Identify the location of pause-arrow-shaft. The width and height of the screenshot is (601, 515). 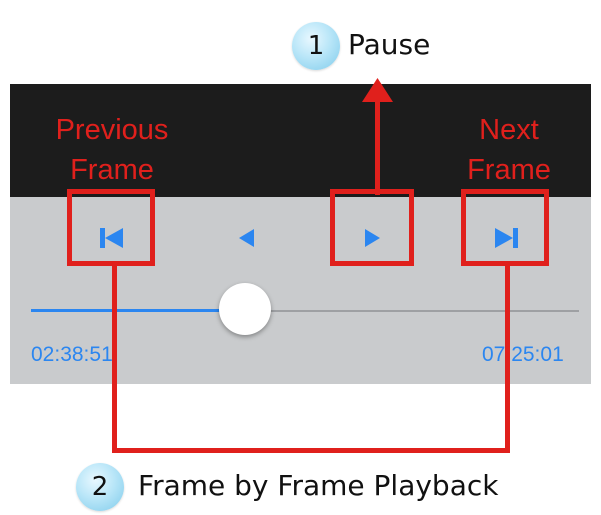
(377, 145).